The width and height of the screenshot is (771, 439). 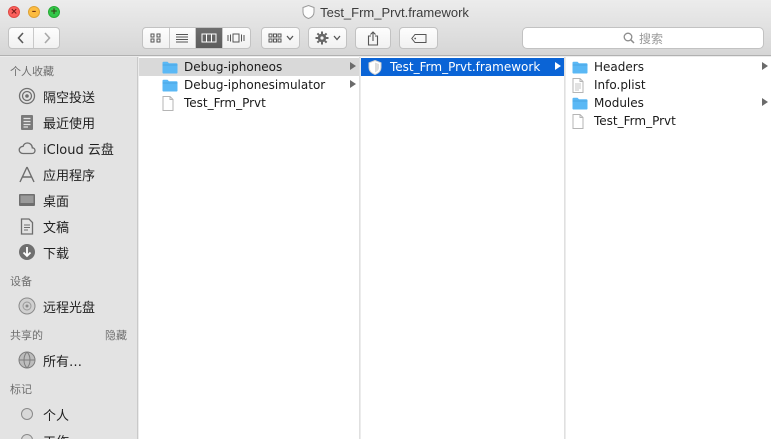 I want to click on sidebar-item-airdrop: 隔空投送, so click(x=68, y=96).